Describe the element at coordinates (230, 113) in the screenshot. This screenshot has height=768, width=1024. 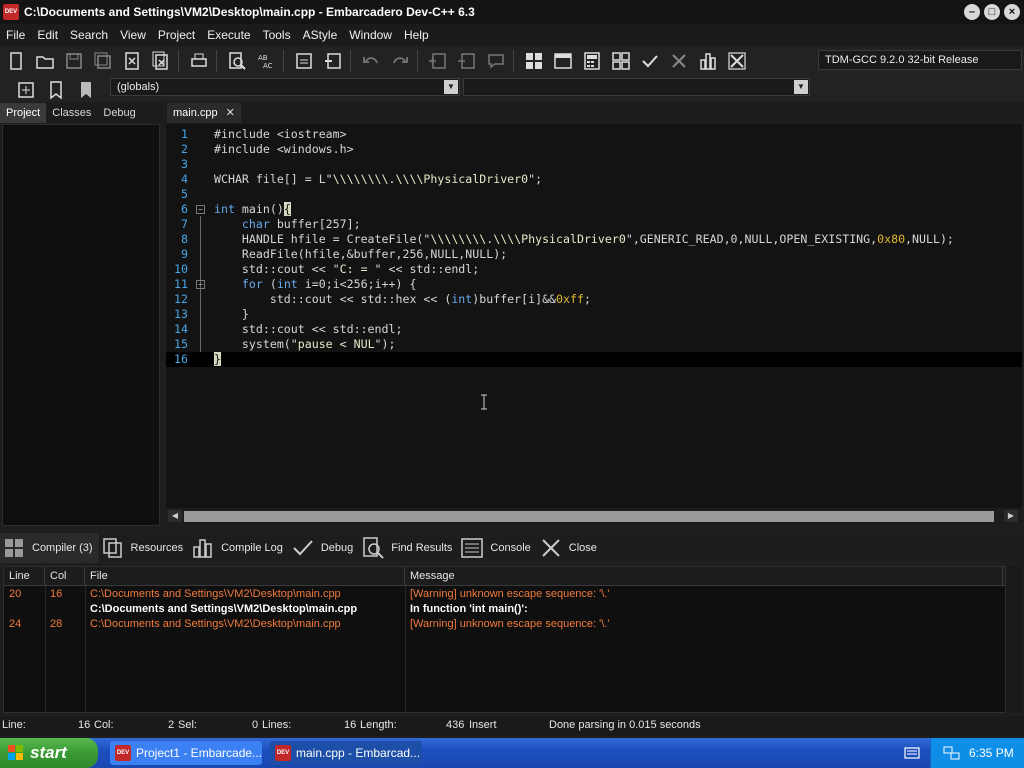
I see `close-icon: ✕` at that location.